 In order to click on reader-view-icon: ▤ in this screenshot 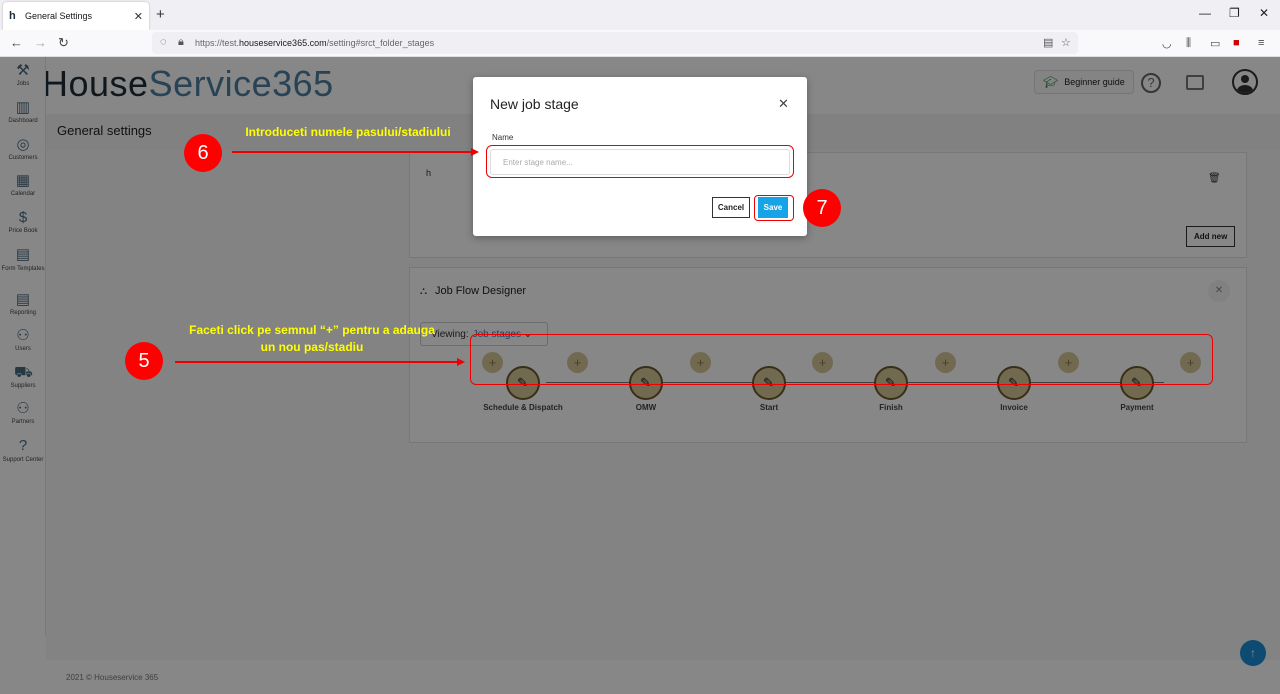, I will do `click(1048, 42)`.